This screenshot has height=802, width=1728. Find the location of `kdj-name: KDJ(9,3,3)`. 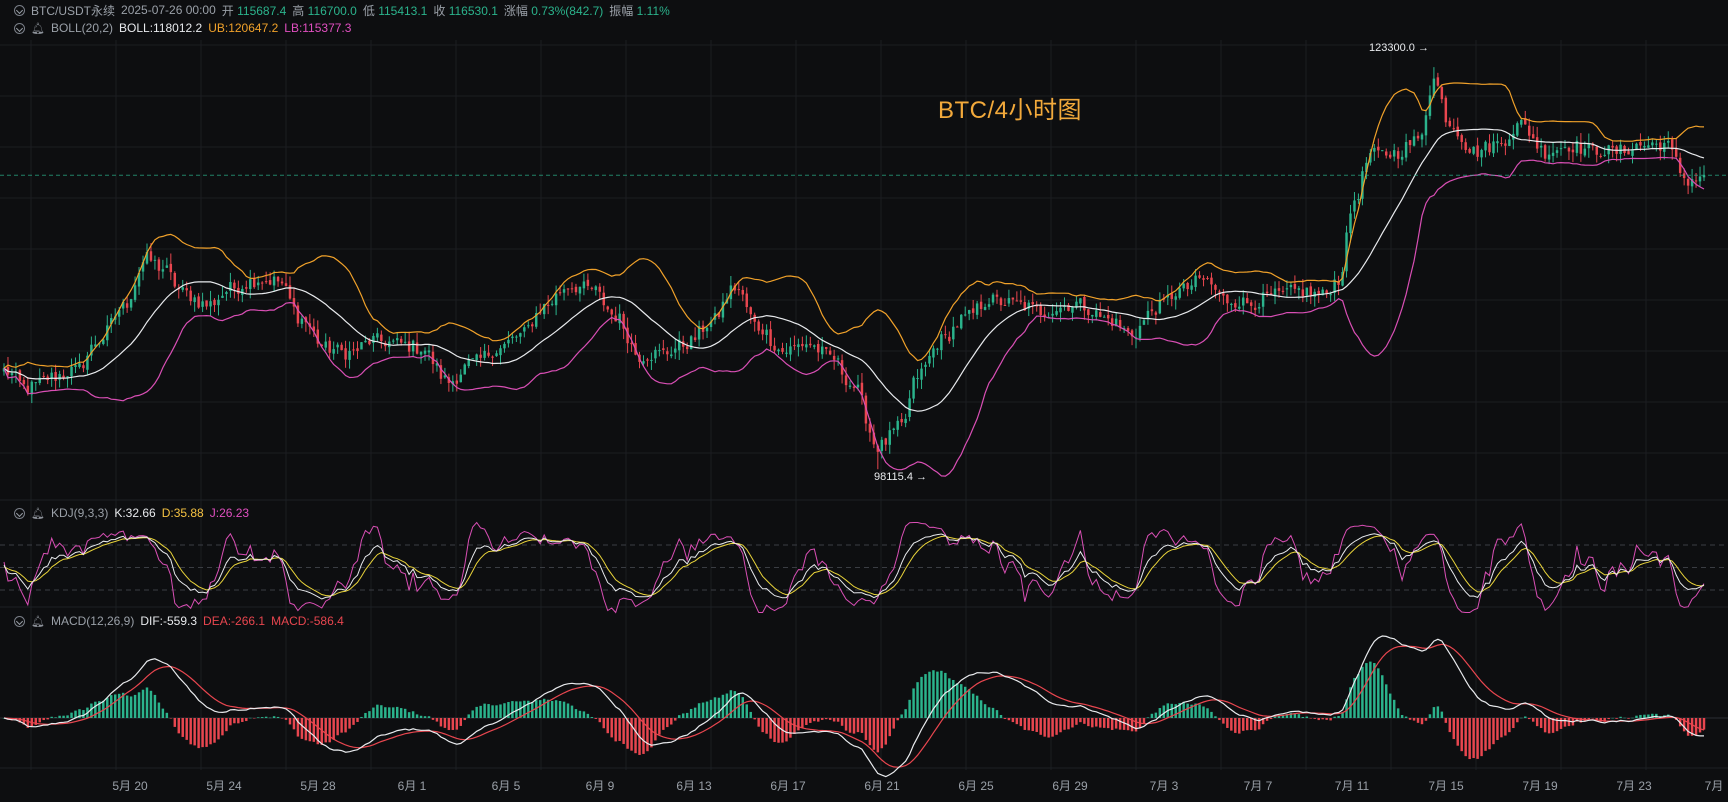

kdj-name: KDJ(9,3,3) is located at coordinates (79, 513).